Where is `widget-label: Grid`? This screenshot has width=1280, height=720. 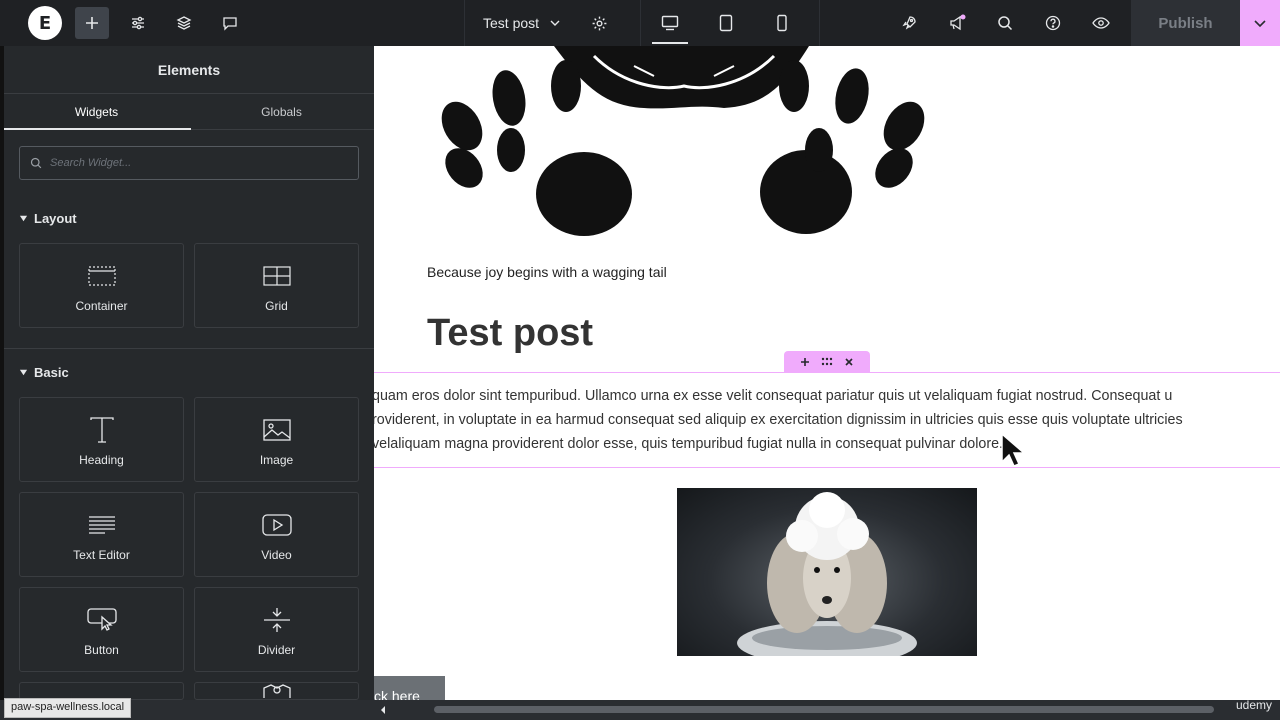
widget-label: Grid is located at coordinates (276, 305).